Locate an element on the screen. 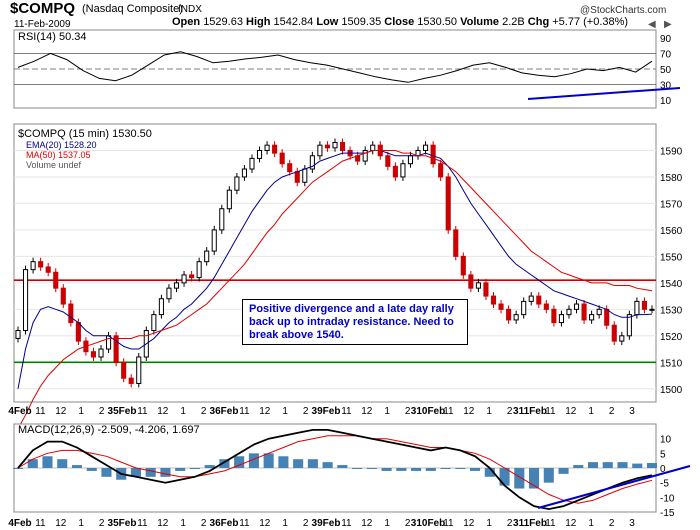 The height and width of the screenshot is (530, 700). price-tick-label: 1500 is located at coordinates (671, 390).